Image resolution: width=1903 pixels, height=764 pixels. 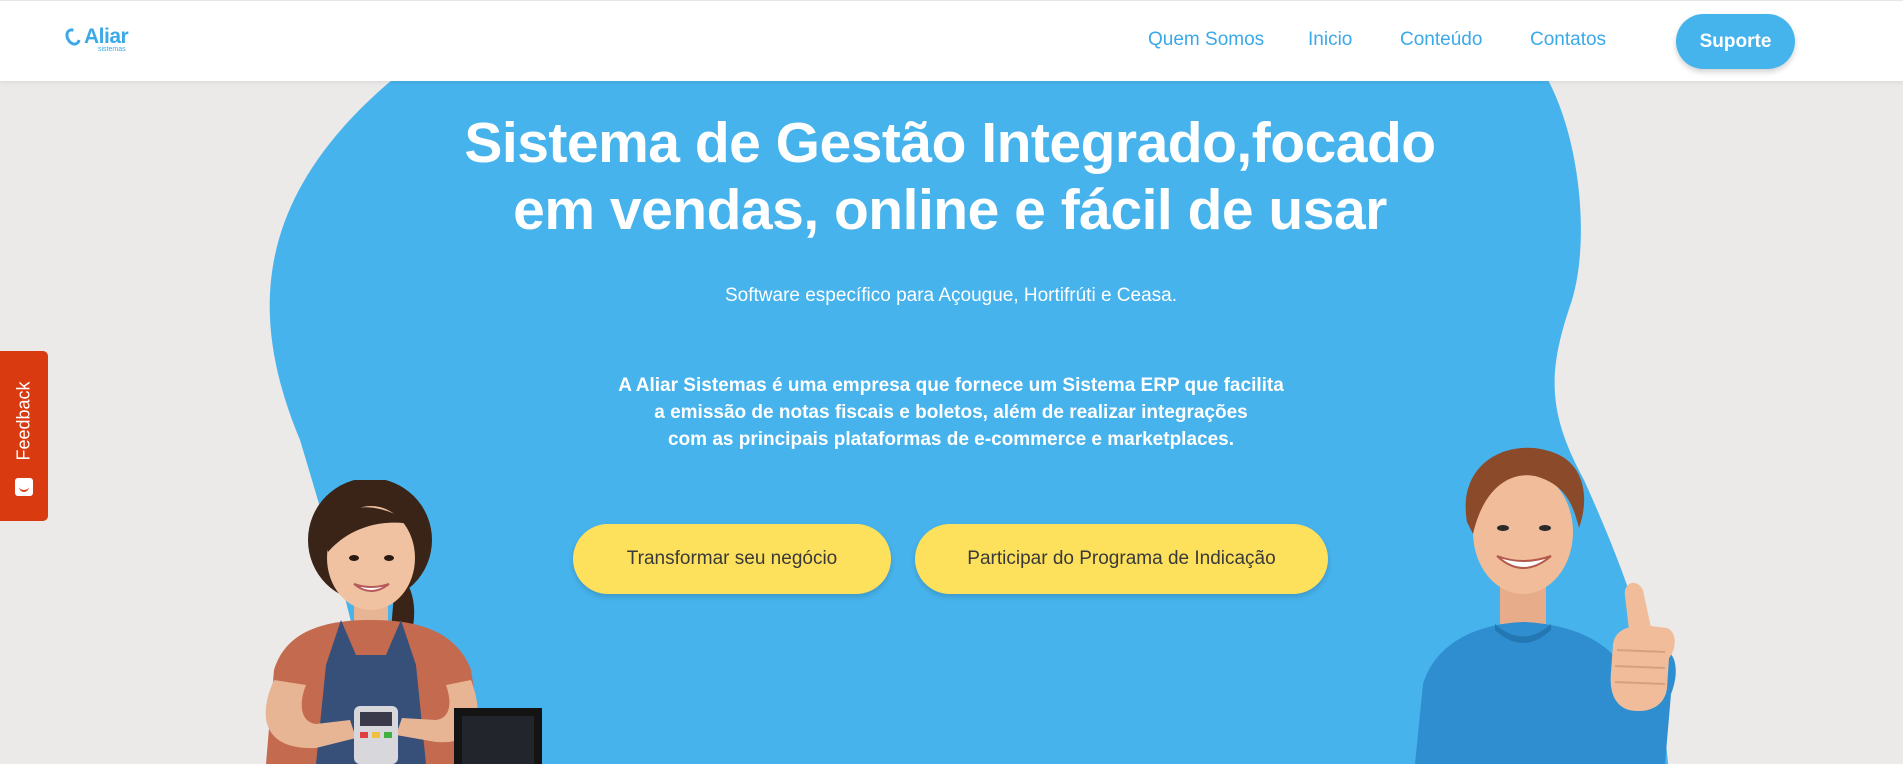 I want to click on aliar-logo-icon, so click(x=73, y=37).